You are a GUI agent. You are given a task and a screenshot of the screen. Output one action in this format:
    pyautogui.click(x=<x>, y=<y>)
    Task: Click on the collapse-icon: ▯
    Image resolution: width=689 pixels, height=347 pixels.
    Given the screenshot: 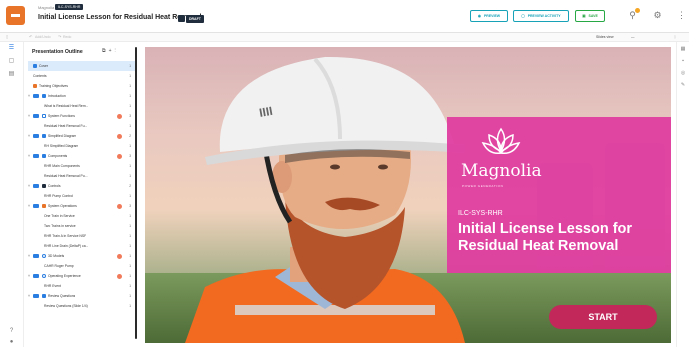 What is the action you would take?
    pyautogui.click(x=7, y=36)
    